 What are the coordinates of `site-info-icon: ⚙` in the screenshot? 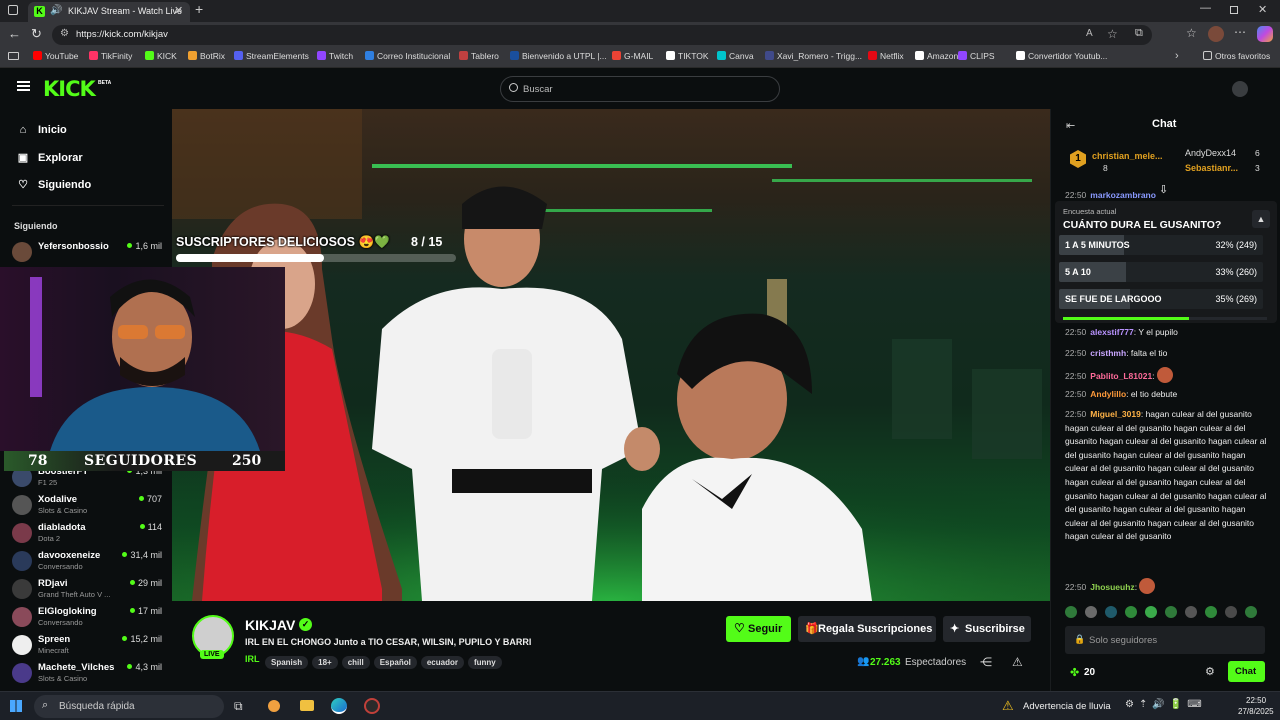 It's located at (64, 33).